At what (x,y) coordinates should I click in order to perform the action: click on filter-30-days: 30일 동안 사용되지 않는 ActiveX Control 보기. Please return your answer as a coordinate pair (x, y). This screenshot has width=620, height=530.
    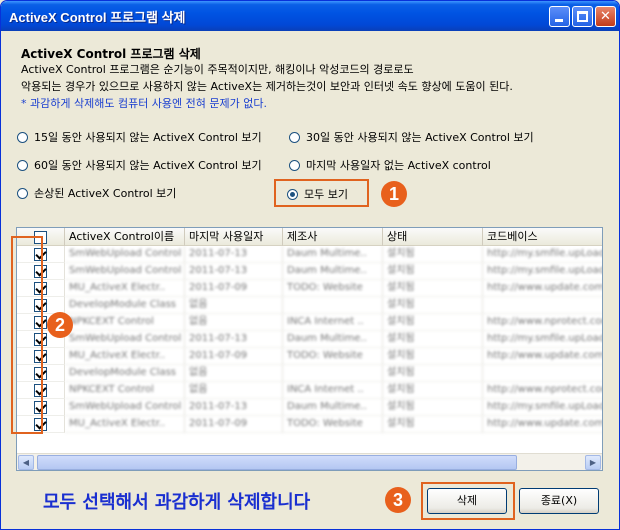
    Looking at the image, I should click on (411, 137).